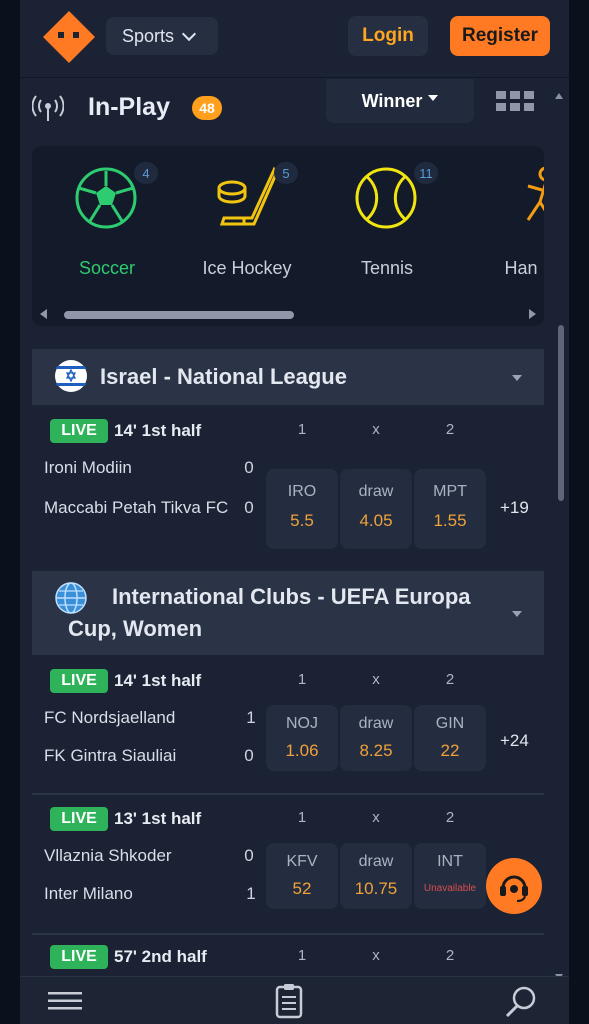 The height and width of the screenshot is (1024, 589). What do you see at coordinates (294, 39) in the screenshot?
I see `top-header: Sports Login Register` at bounding box center [294, 39].